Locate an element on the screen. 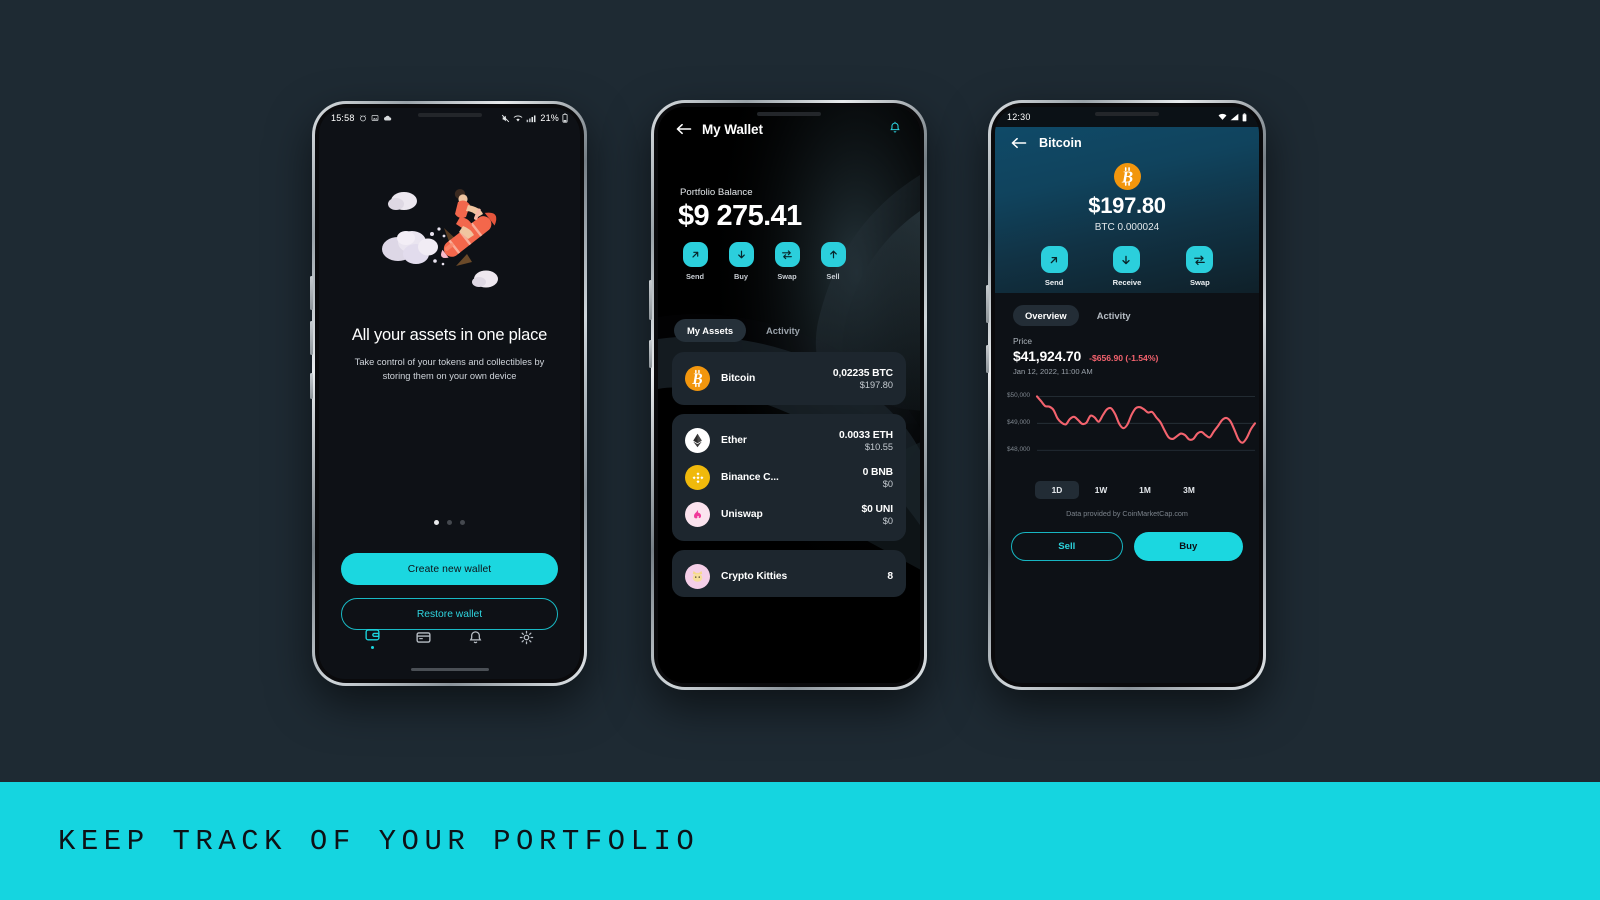 This screenshot has height=900, width=1600. coin-title: Bitcoin is located at coordinates (1060, 143).